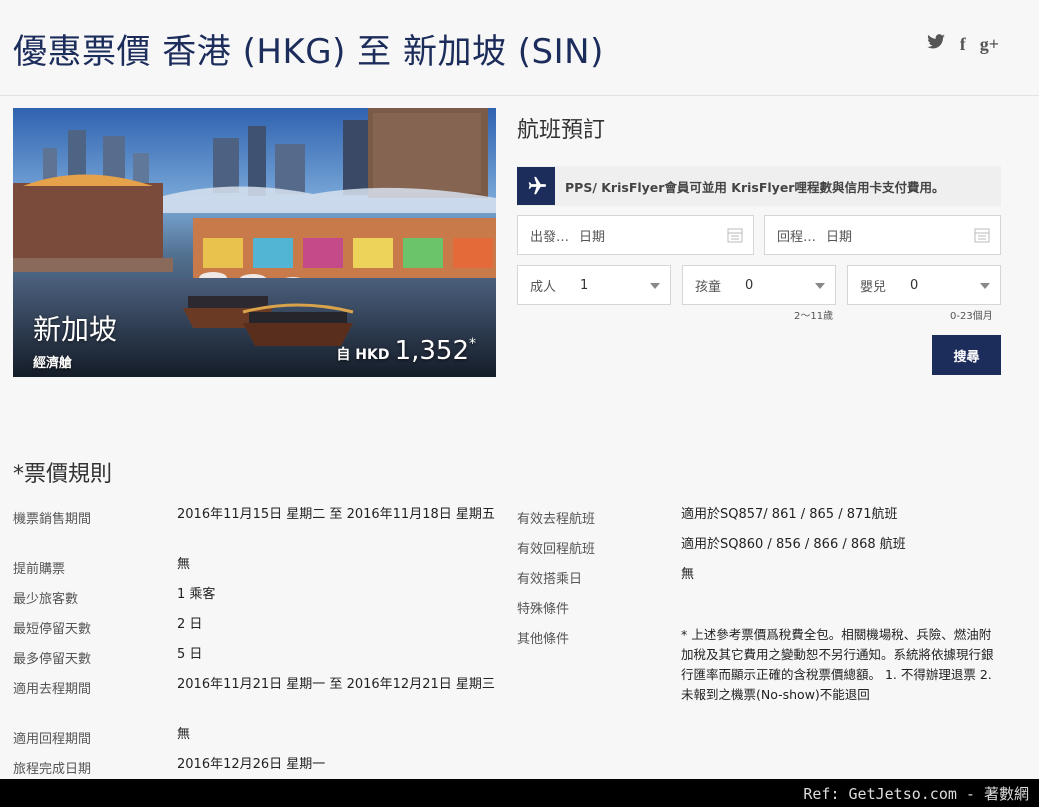 The image size is (1039, 807). Describe the element at coordinates (882, 235) in the screenshot. I see `return-date-field: 回程… 日期` at that location.